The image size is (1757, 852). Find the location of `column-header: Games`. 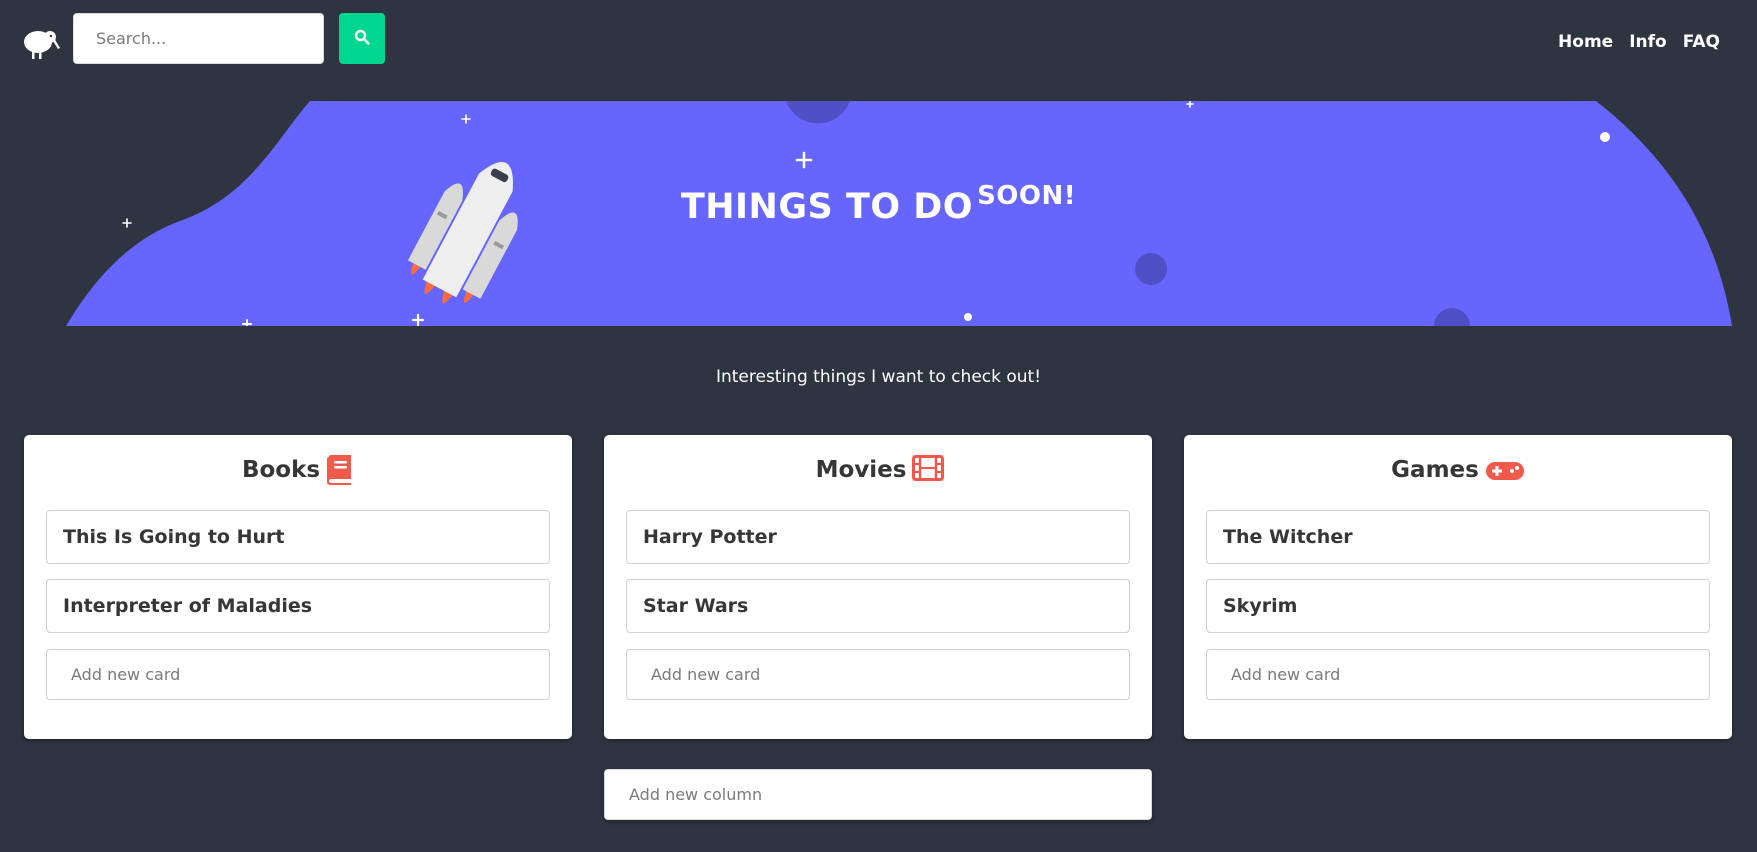

column-header: Games is located at coordinates (1458, 470).